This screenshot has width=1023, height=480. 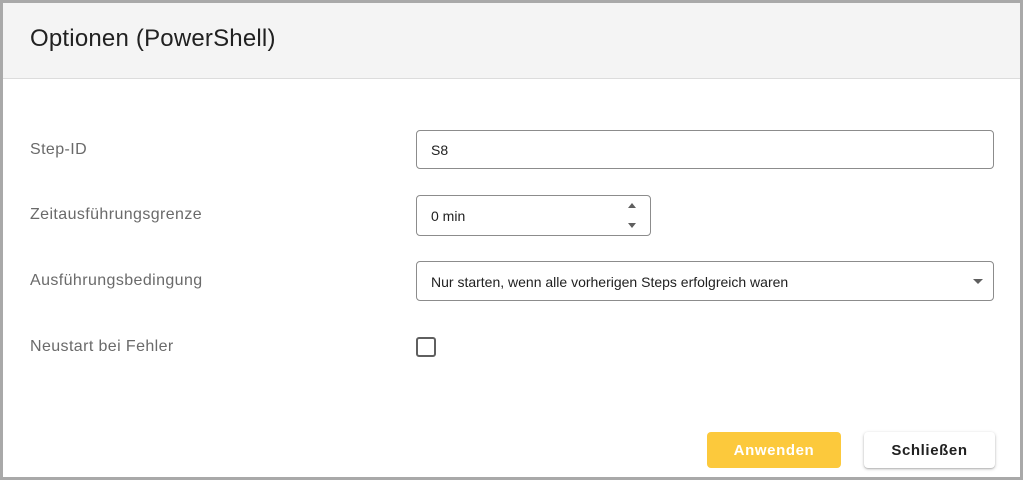 I want to click on restart-label: Neustart bei Fehler, so click(x=102, y=346).